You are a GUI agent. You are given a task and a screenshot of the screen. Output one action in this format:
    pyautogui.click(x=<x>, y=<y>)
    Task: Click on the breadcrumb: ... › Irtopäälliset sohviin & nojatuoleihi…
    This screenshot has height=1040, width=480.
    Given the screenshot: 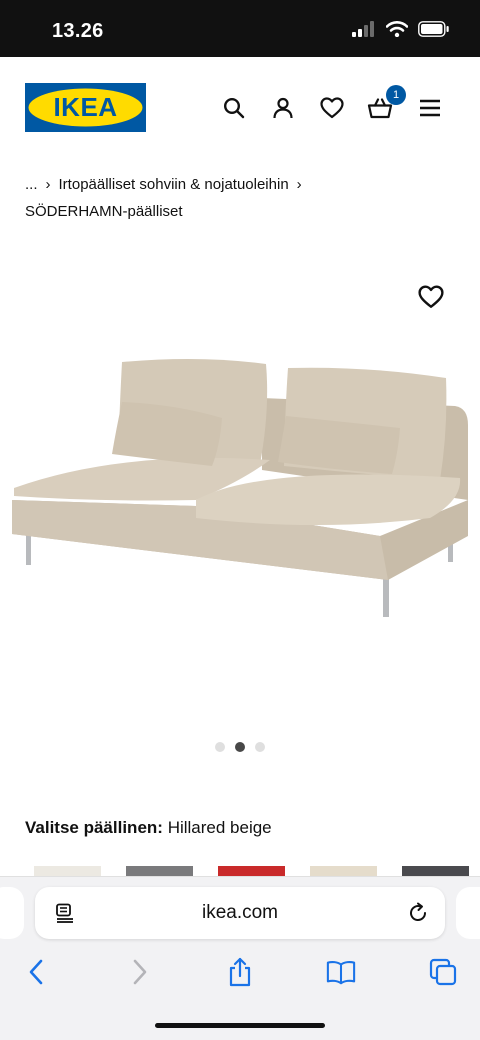 What is the action you would take?
    pyautogui.click(x=167, y=198)
    